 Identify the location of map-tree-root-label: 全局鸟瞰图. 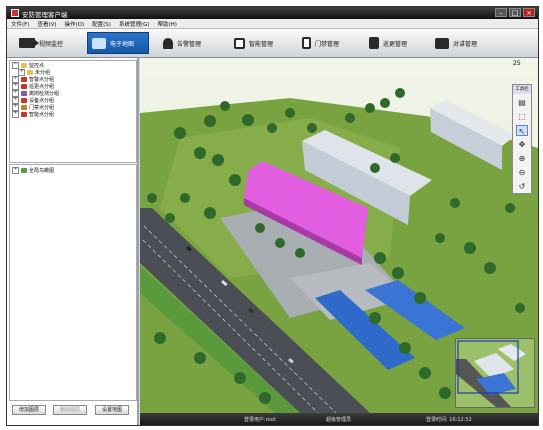
(42, 171).